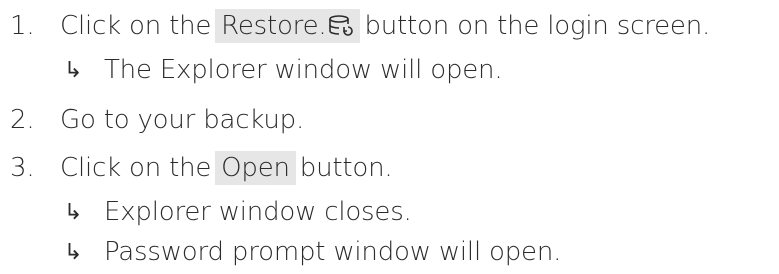 The width and height of the screenshot is (779, 274). What do you see at coordinates (182, 120) in the screenshot?
I see `step-text: Go to your backup.` at bounding box center [182, 120].